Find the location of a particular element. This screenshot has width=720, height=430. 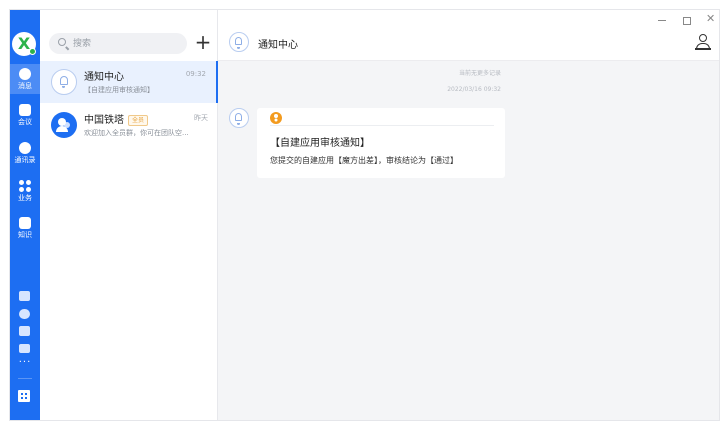

minimize-button is located at coordinates (662, 20).